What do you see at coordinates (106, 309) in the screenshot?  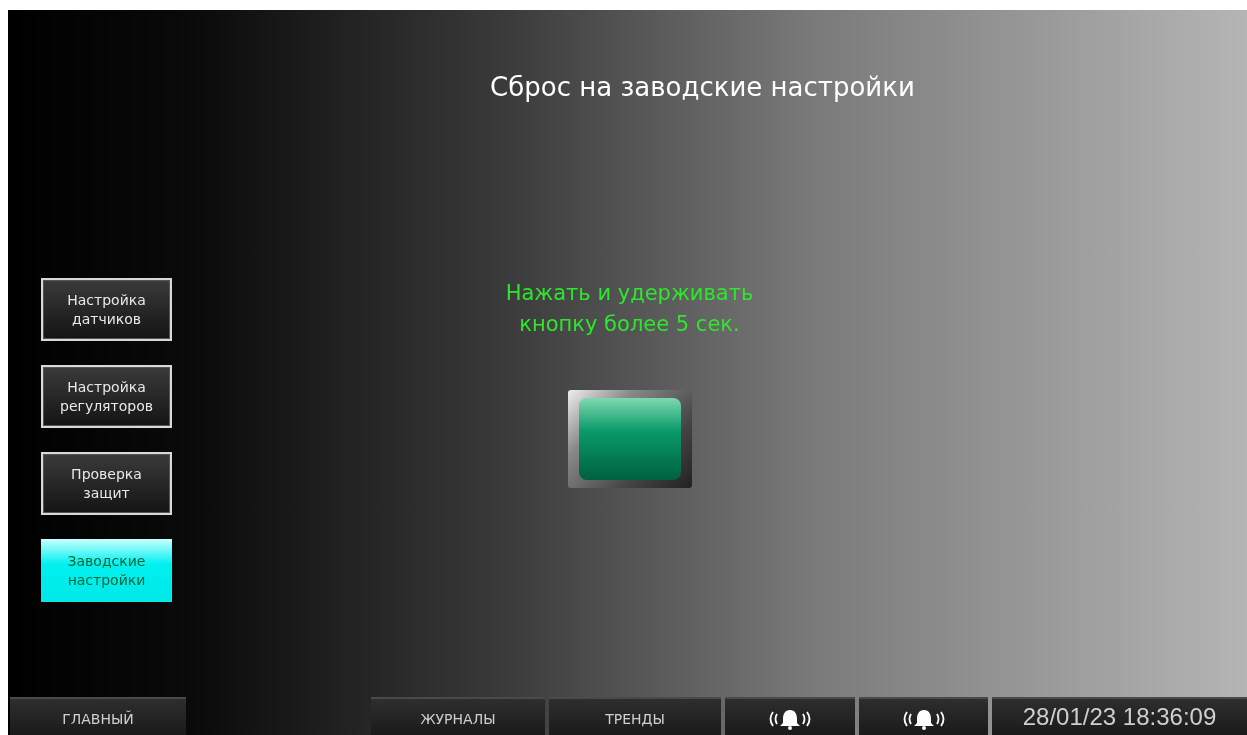 I see `menu-button: Настройка датчиков` at bounding box center [106, 309].